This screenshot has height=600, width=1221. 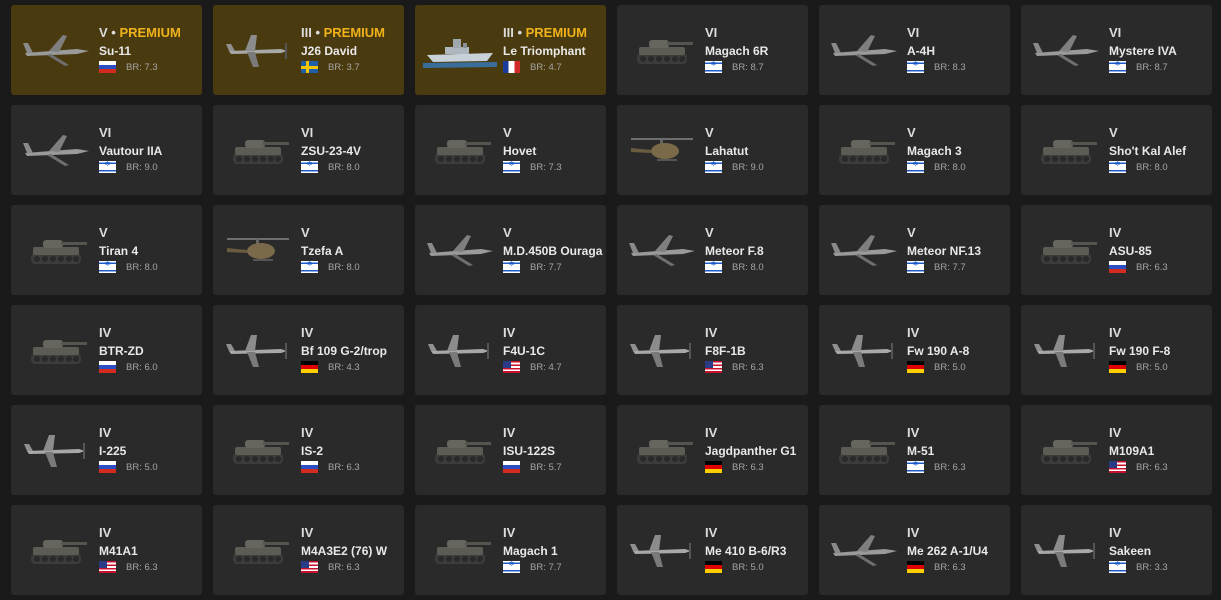 What do you see at coordinates (344, 351) in the screenshot?
I see `vehicle-name: Bf 109 G-2/trop` at bounding box center [344, 351].